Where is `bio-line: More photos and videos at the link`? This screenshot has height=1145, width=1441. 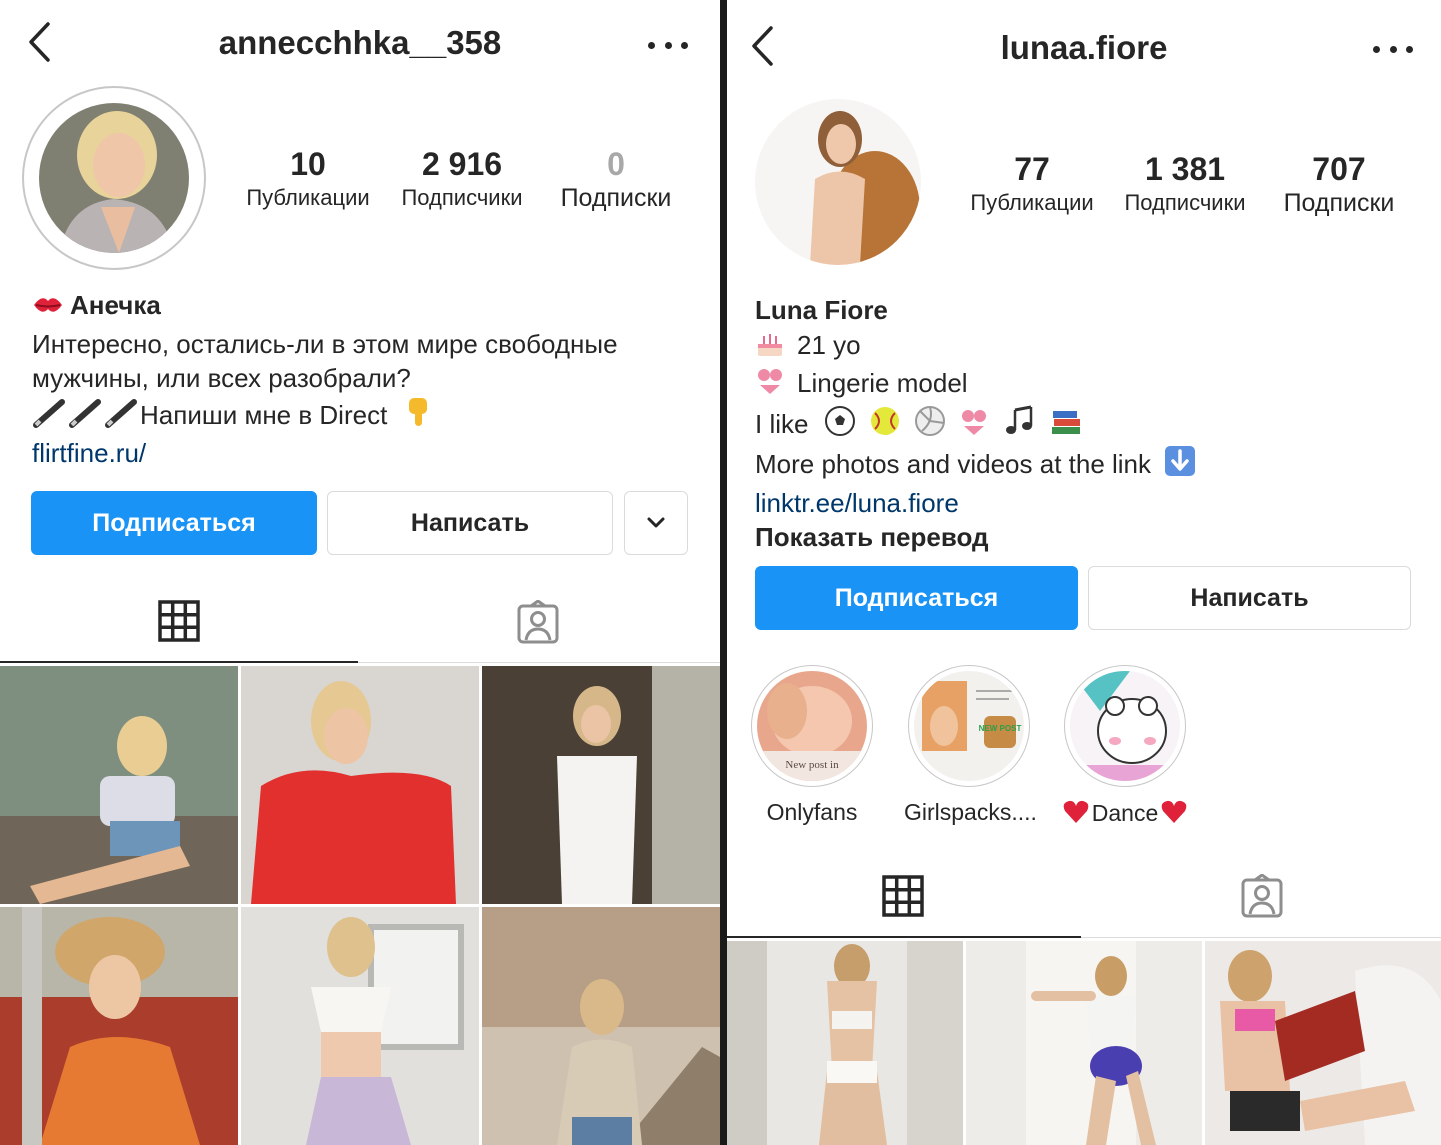 bio-line: More photos and videos at the link is located at coordinates (953, 464).